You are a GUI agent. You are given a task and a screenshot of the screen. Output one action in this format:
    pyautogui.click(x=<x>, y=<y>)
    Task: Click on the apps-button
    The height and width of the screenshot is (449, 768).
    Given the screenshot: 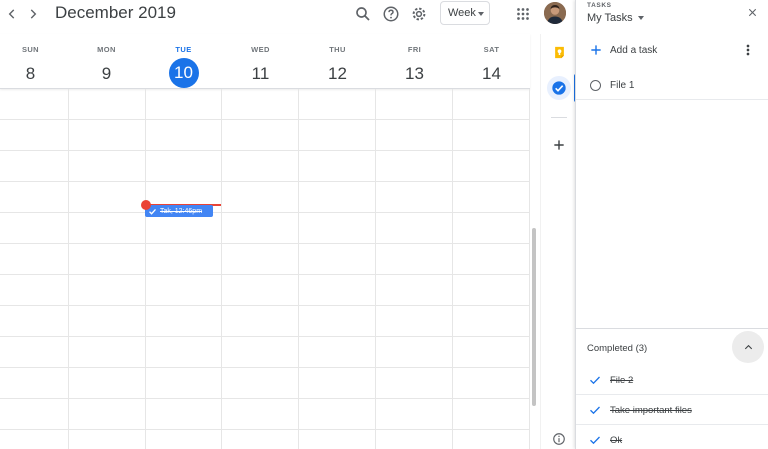 What is the action you would take?
    pyautogui.click(x=523, y=14)
    